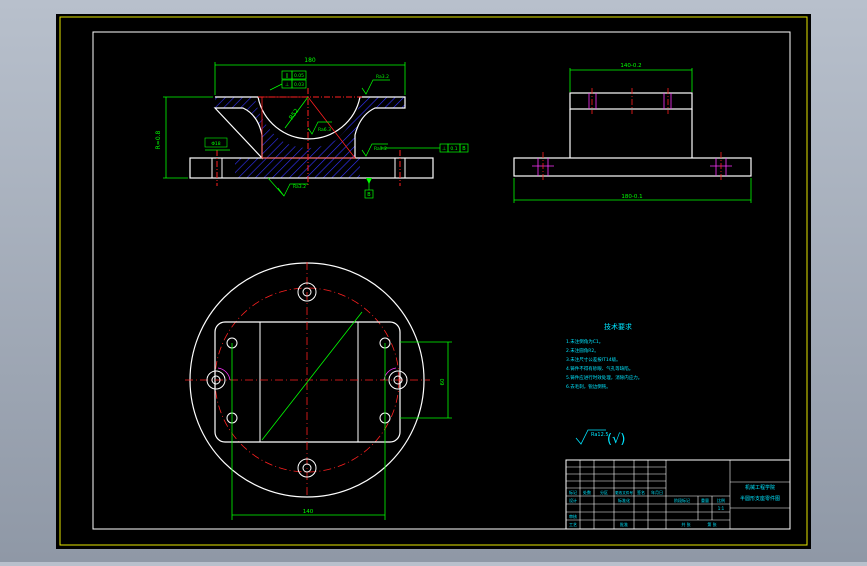  What do you see at coordinates (604, 492) in the screenshot?
I see `tb-zone: 分区` at bounding box center [604, 492].